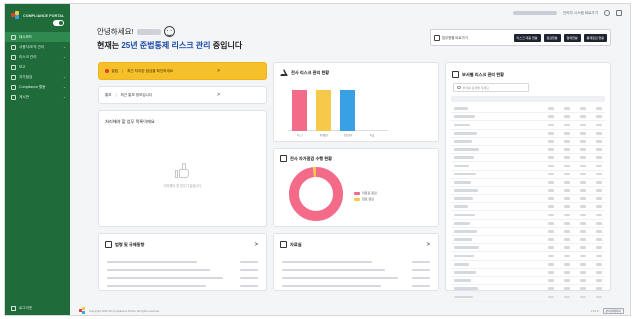  I want to click on external-link: 업무현황 바로가기, so click(472, 37).